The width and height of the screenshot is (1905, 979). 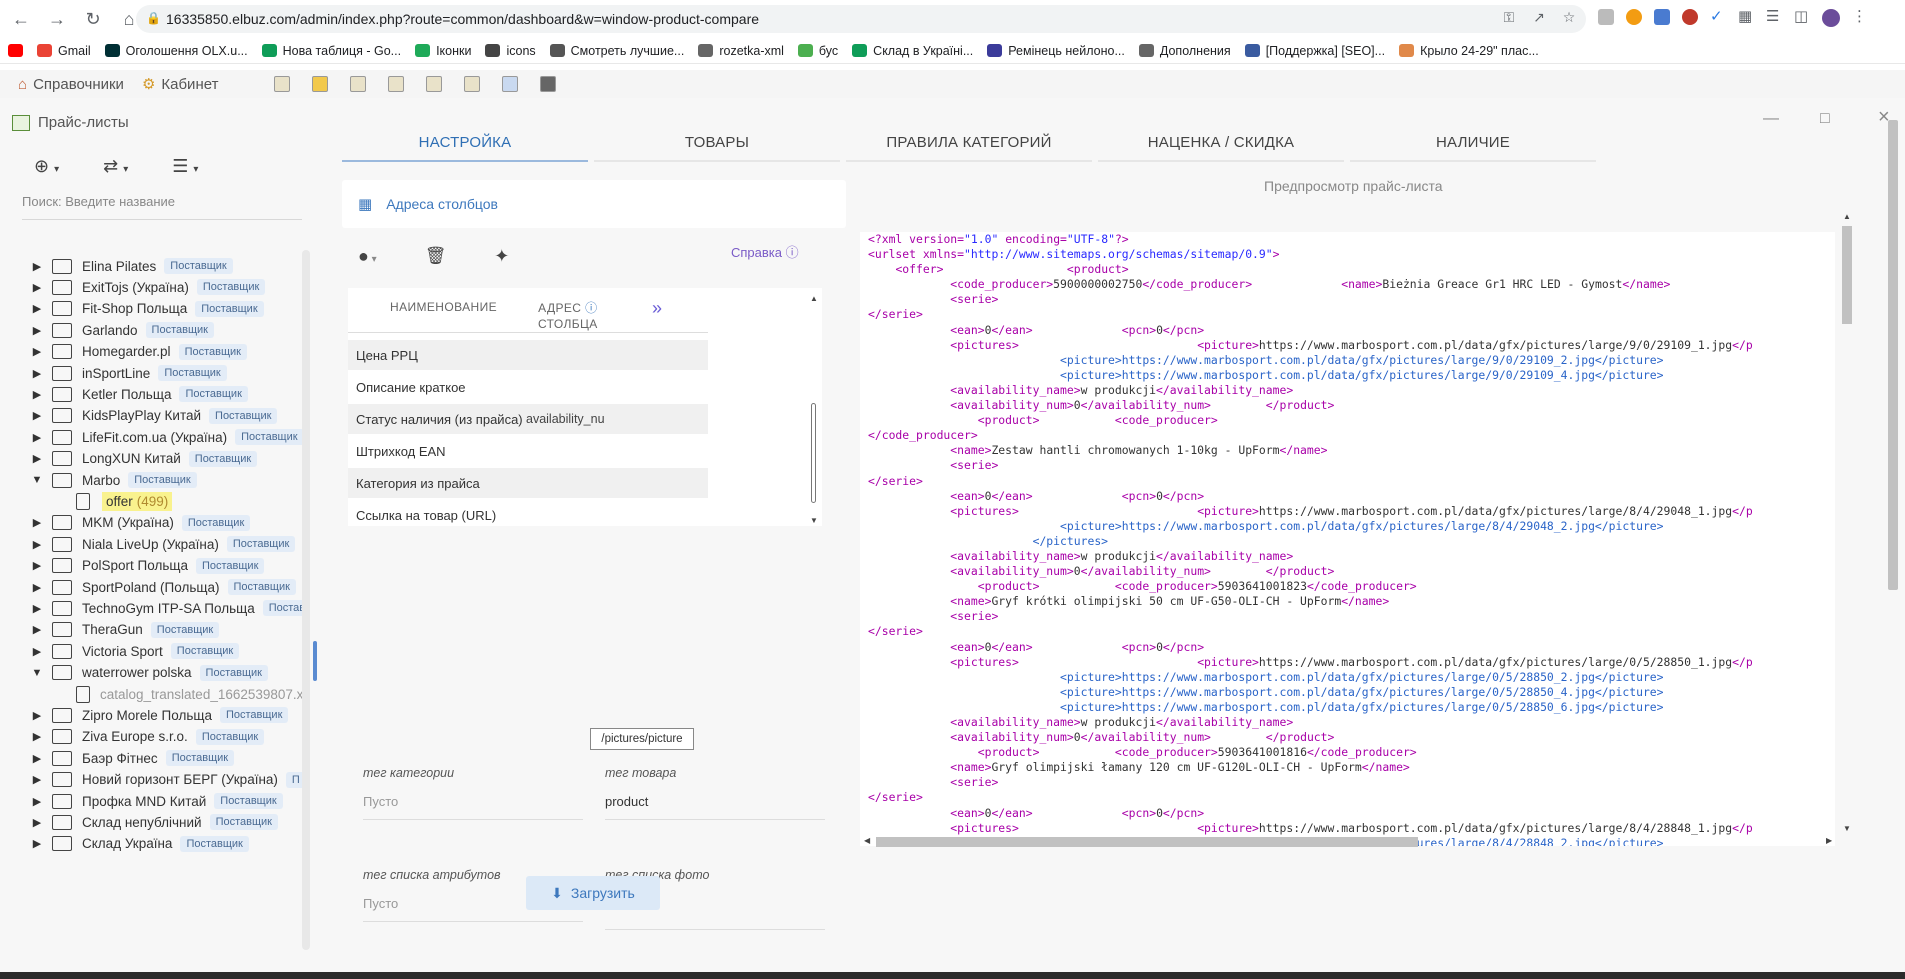 What do you see at coordinates (124, 844) in the screenshot?
I see `tree-folder-item: ▶ Склад Україна Поставщик` at bounding box center [124, 844].